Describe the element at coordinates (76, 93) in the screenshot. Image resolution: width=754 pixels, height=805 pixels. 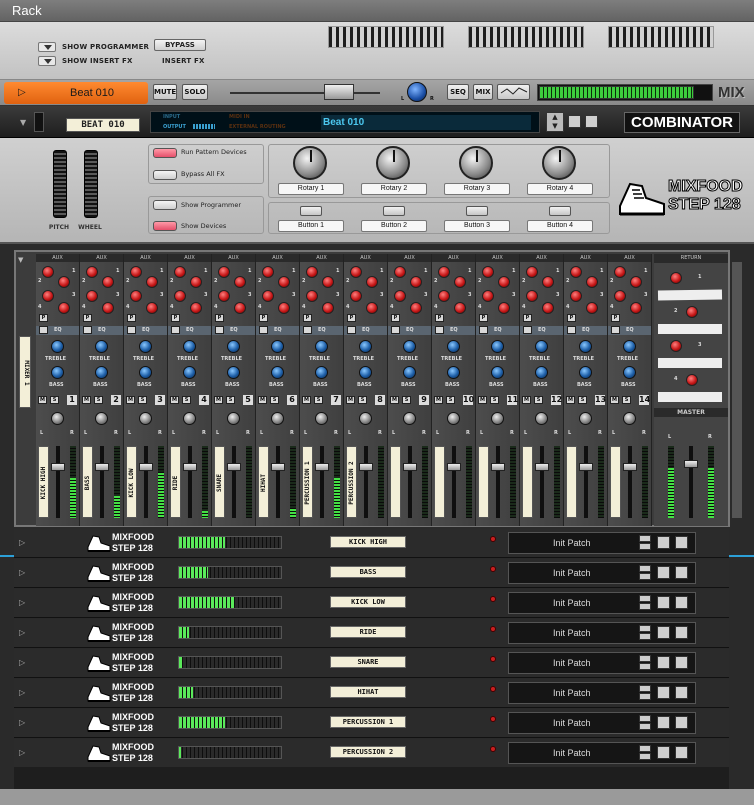
I see `device-name-tab: Beat 010` at that location.